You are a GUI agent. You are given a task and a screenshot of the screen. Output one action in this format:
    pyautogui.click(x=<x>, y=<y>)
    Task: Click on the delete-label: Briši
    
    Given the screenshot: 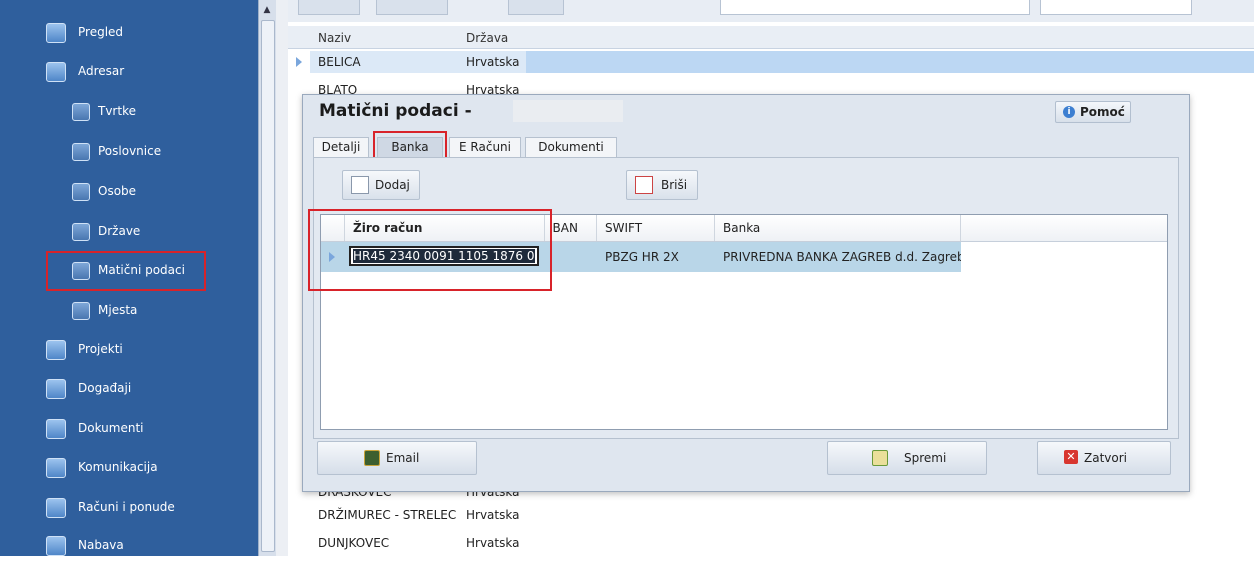 What is the action you would take?
    pyautogui.click(x=674, y=185)
    